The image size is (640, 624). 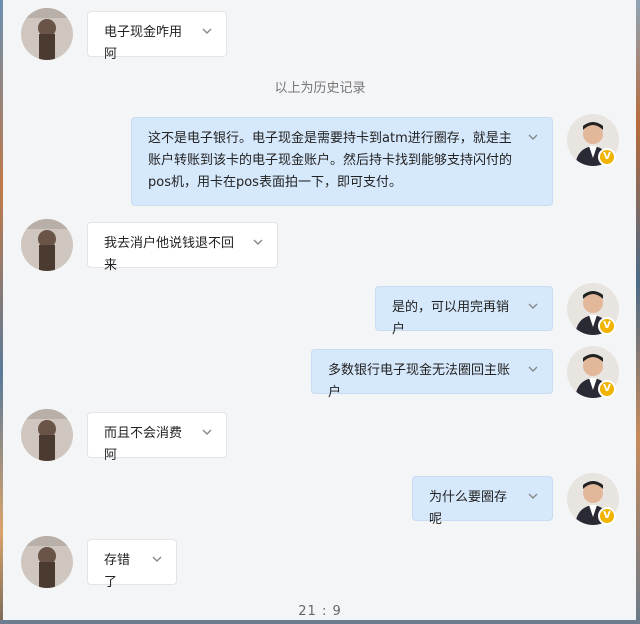 What do you see at coordinates (143, 444) in the screenshot?
I see `message-text: 而且不会消费阿` at bounding box center [143, 444].